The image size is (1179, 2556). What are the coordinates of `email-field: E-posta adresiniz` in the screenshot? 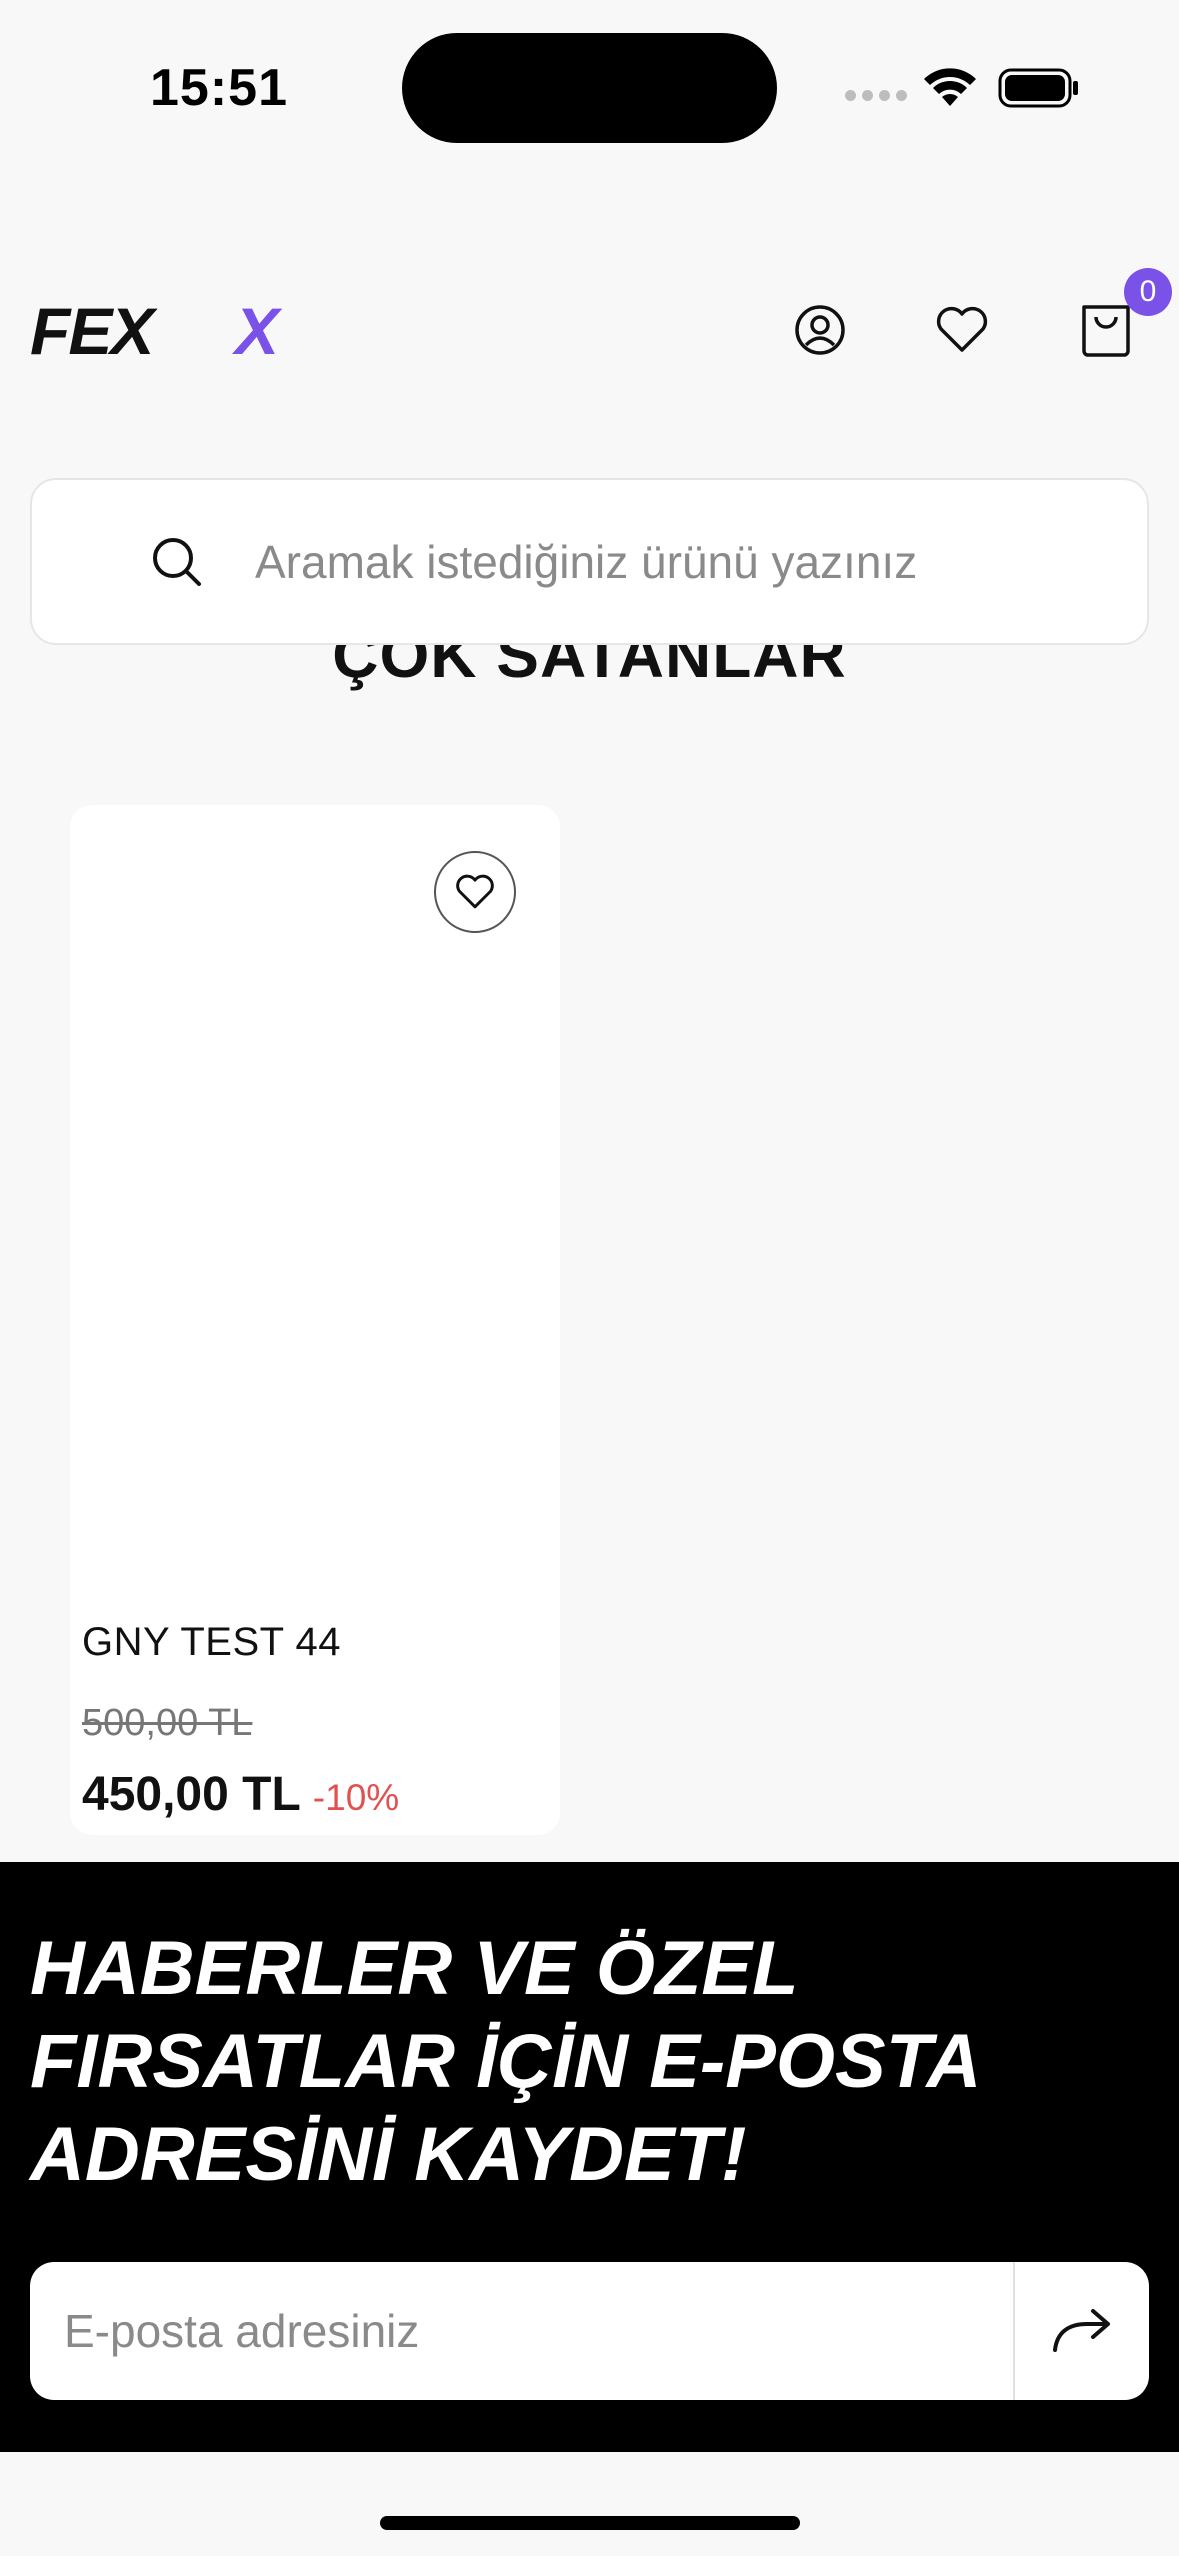 It's located at (522, 2331).